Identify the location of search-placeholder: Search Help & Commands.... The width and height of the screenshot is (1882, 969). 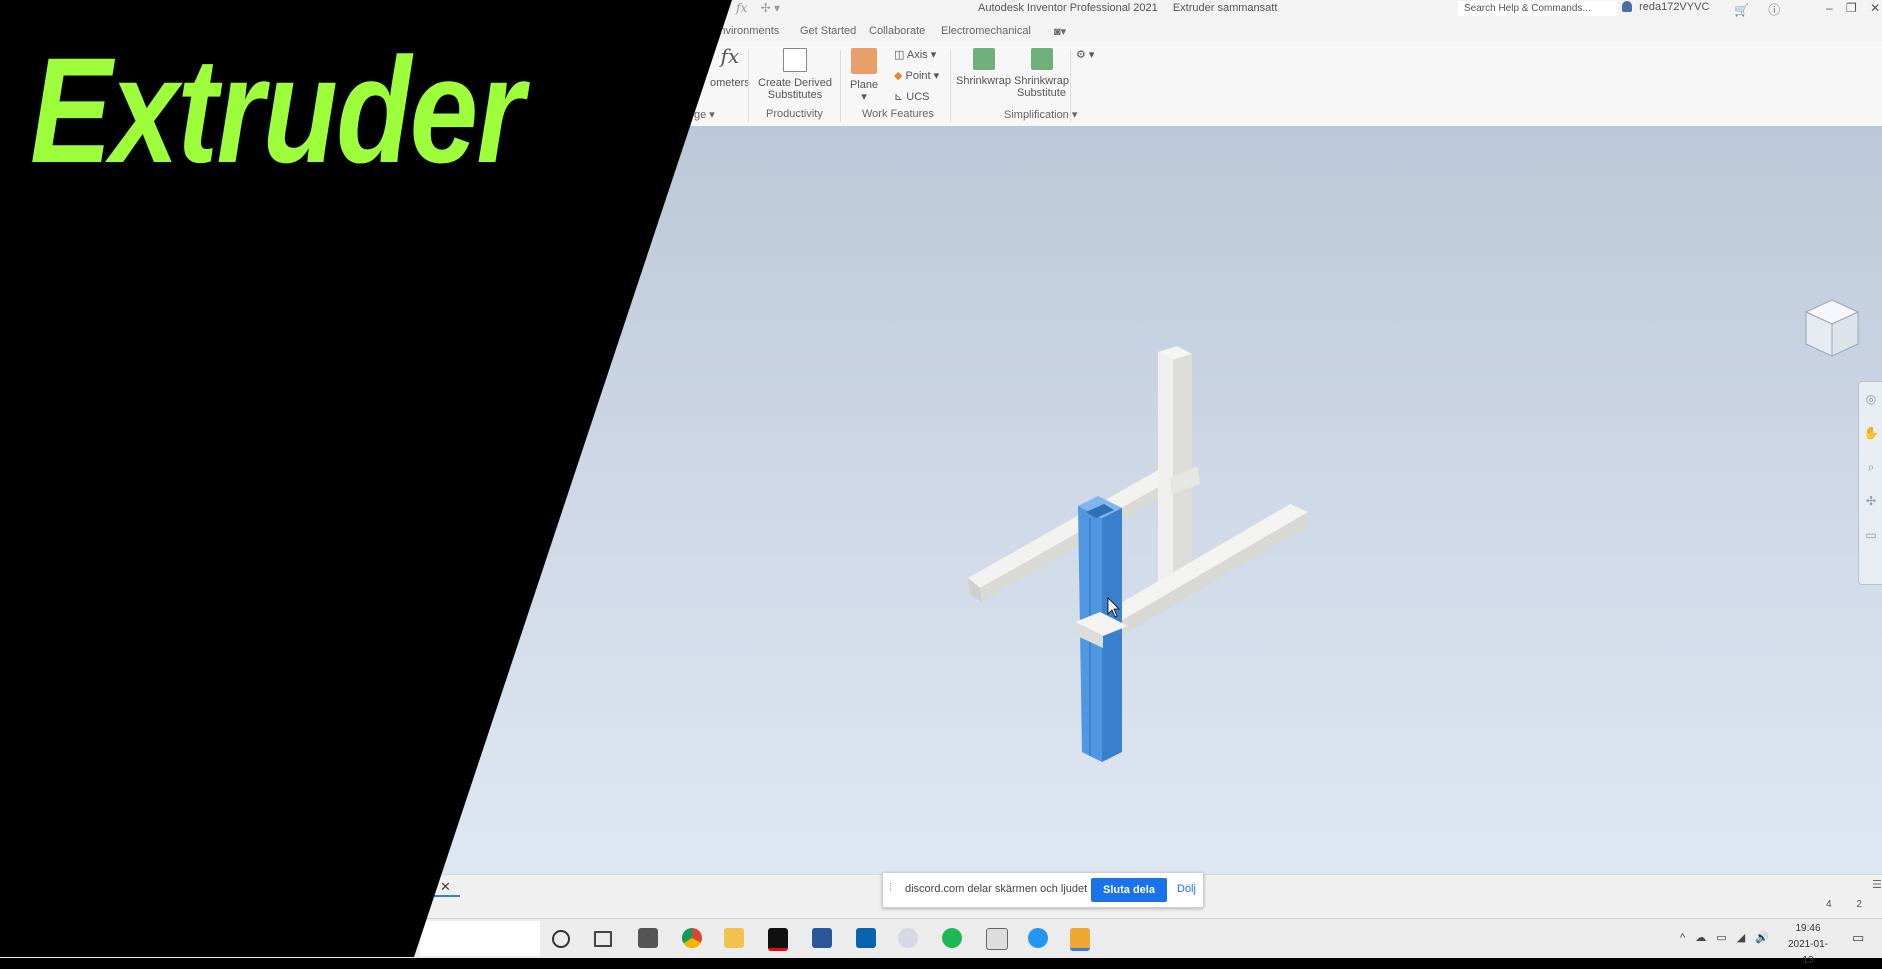
(1527, 8).